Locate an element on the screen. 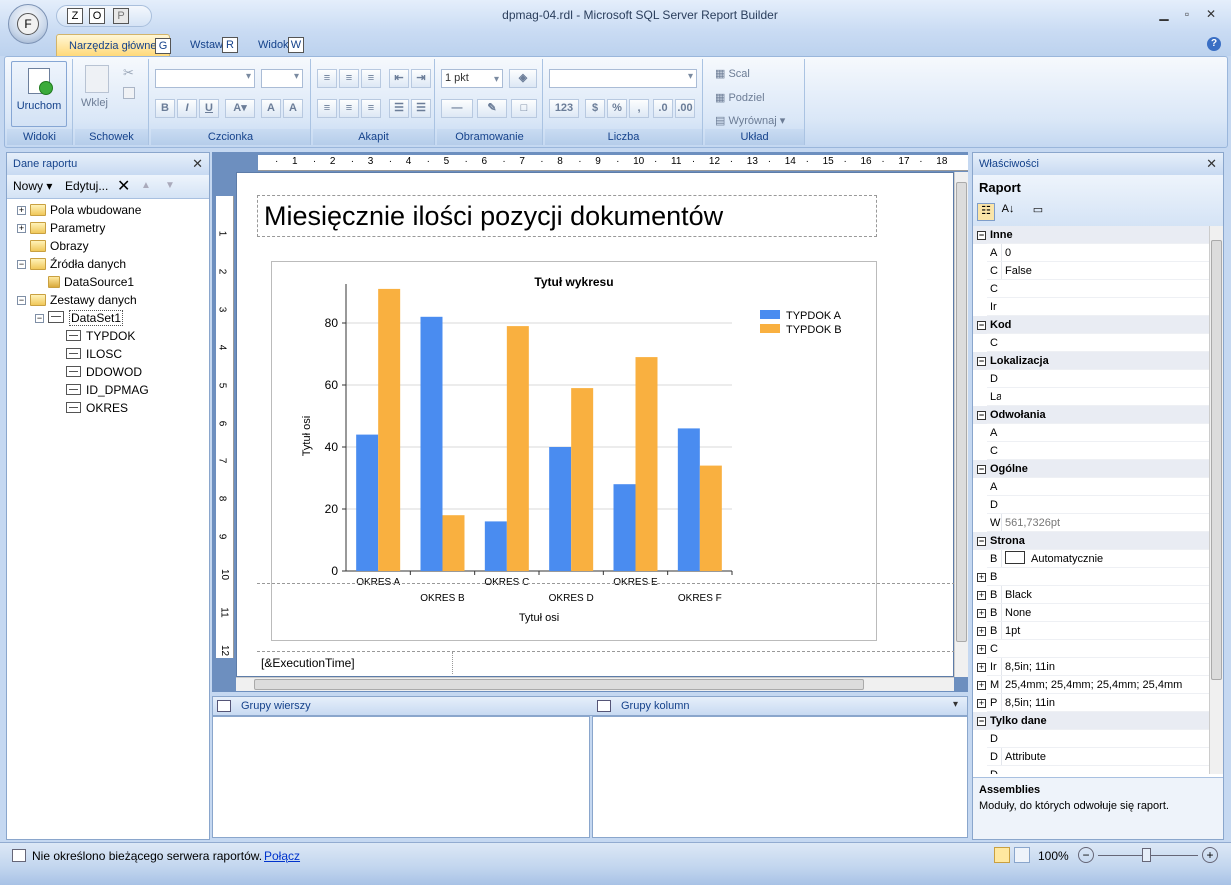 This screenshot has height=885, width=1231. zoom-in-icon: + is located at coordinates (1210, 855).